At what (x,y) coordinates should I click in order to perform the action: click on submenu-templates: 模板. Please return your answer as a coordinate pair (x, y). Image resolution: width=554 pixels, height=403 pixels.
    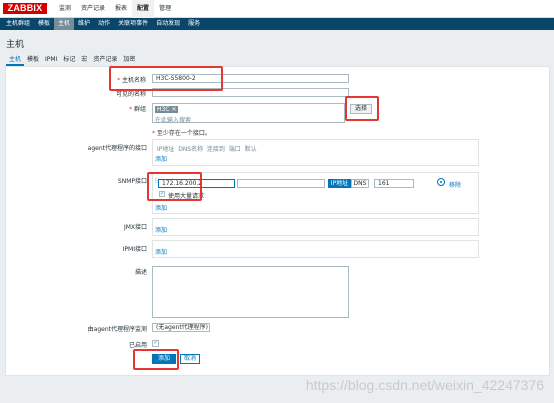
    Looking at the image, I should click on (44, 24).